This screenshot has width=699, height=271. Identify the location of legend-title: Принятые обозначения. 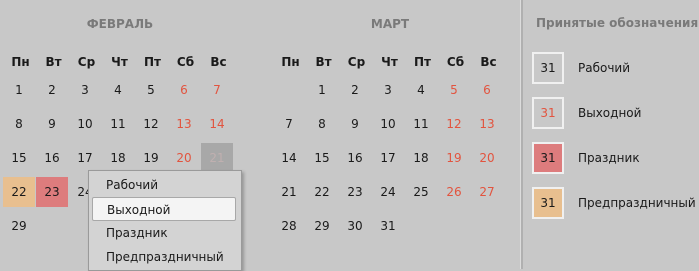
(617, 23).